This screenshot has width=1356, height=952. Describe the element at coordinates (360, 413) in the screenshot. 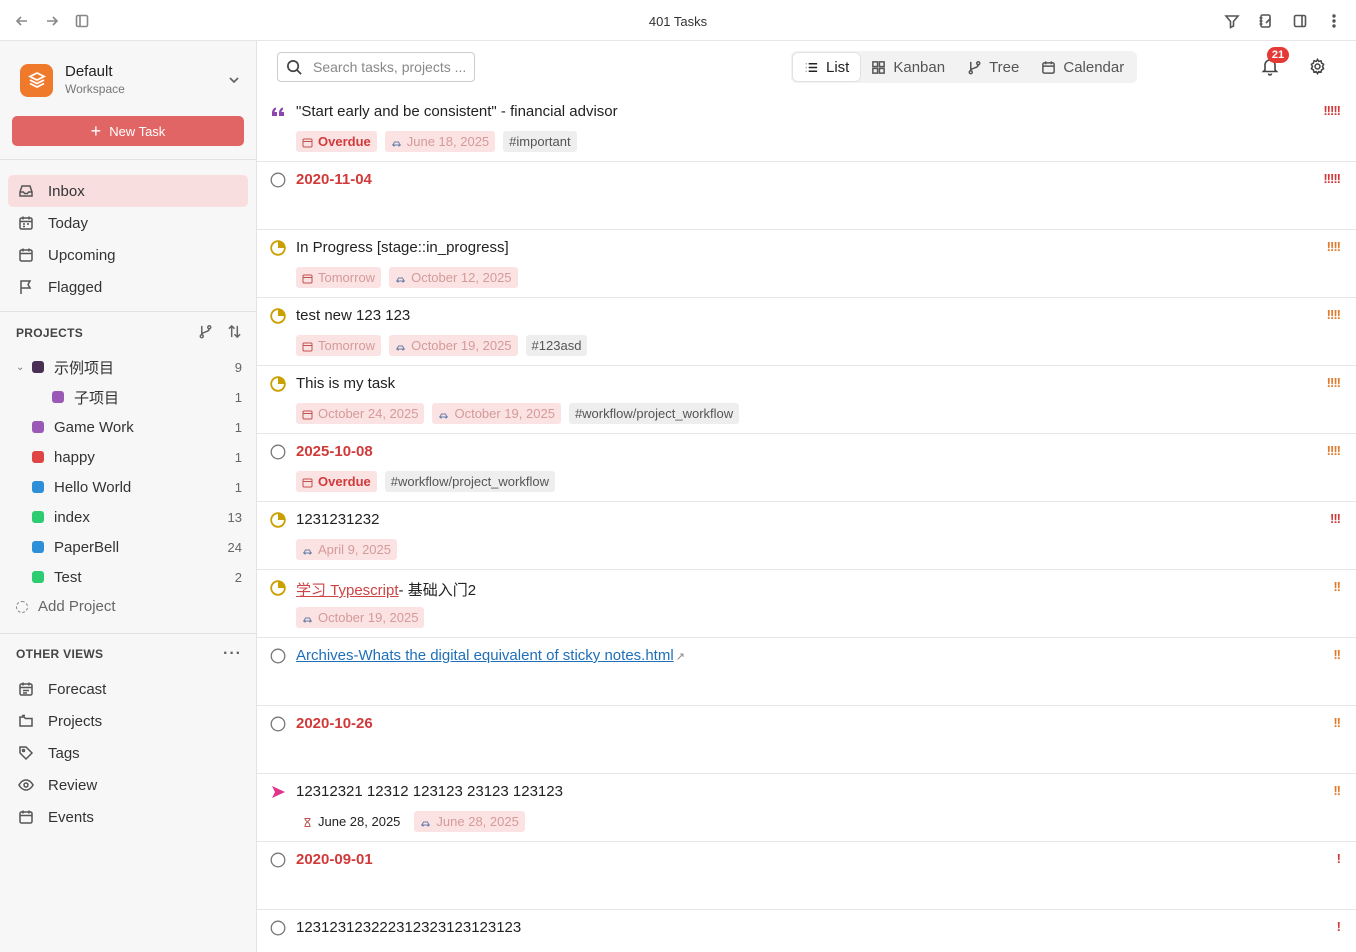

I see `due-date-chip: October 24, 2025` at that location.